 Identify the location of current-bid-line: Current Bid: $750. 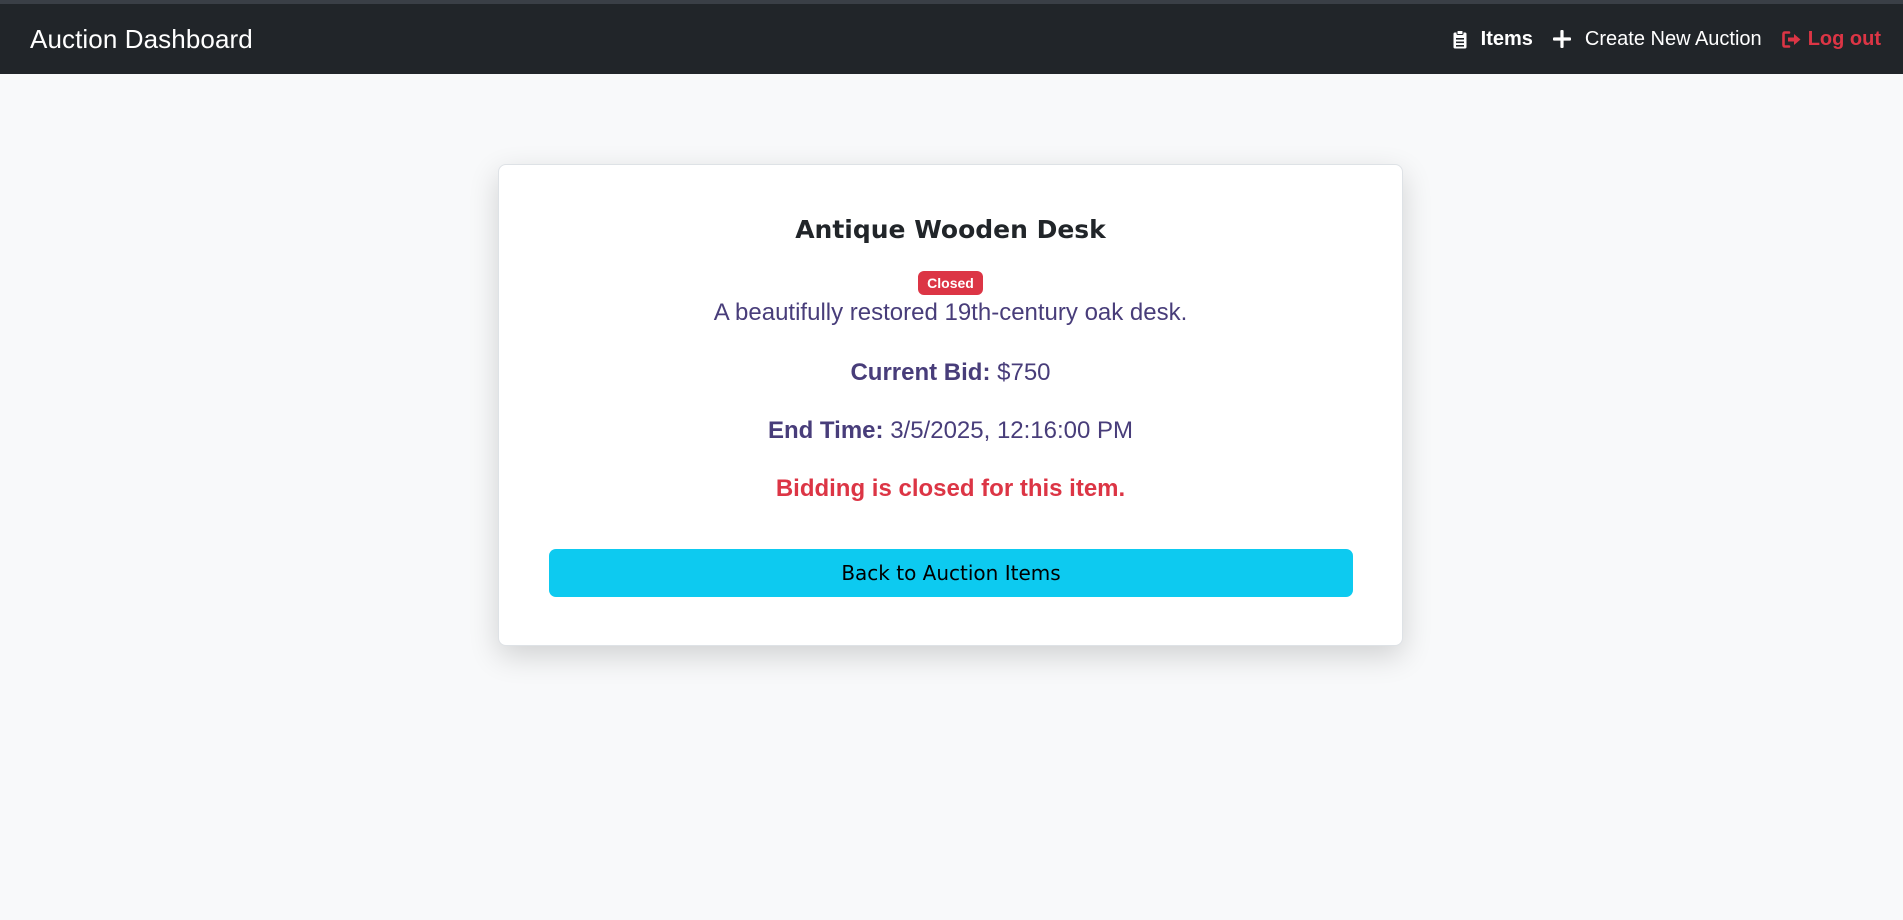
(950, 373).